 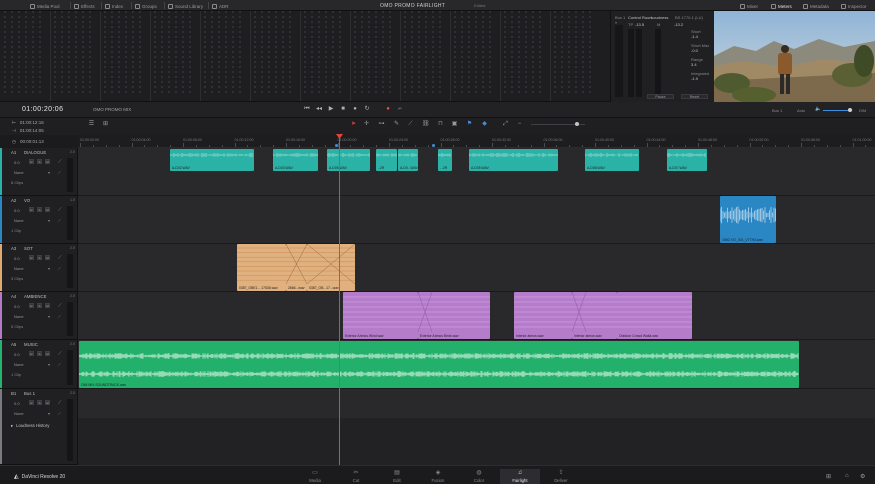 I want to click on dialogue-clip: A-D0...WAV, so click(x=408, y=160).